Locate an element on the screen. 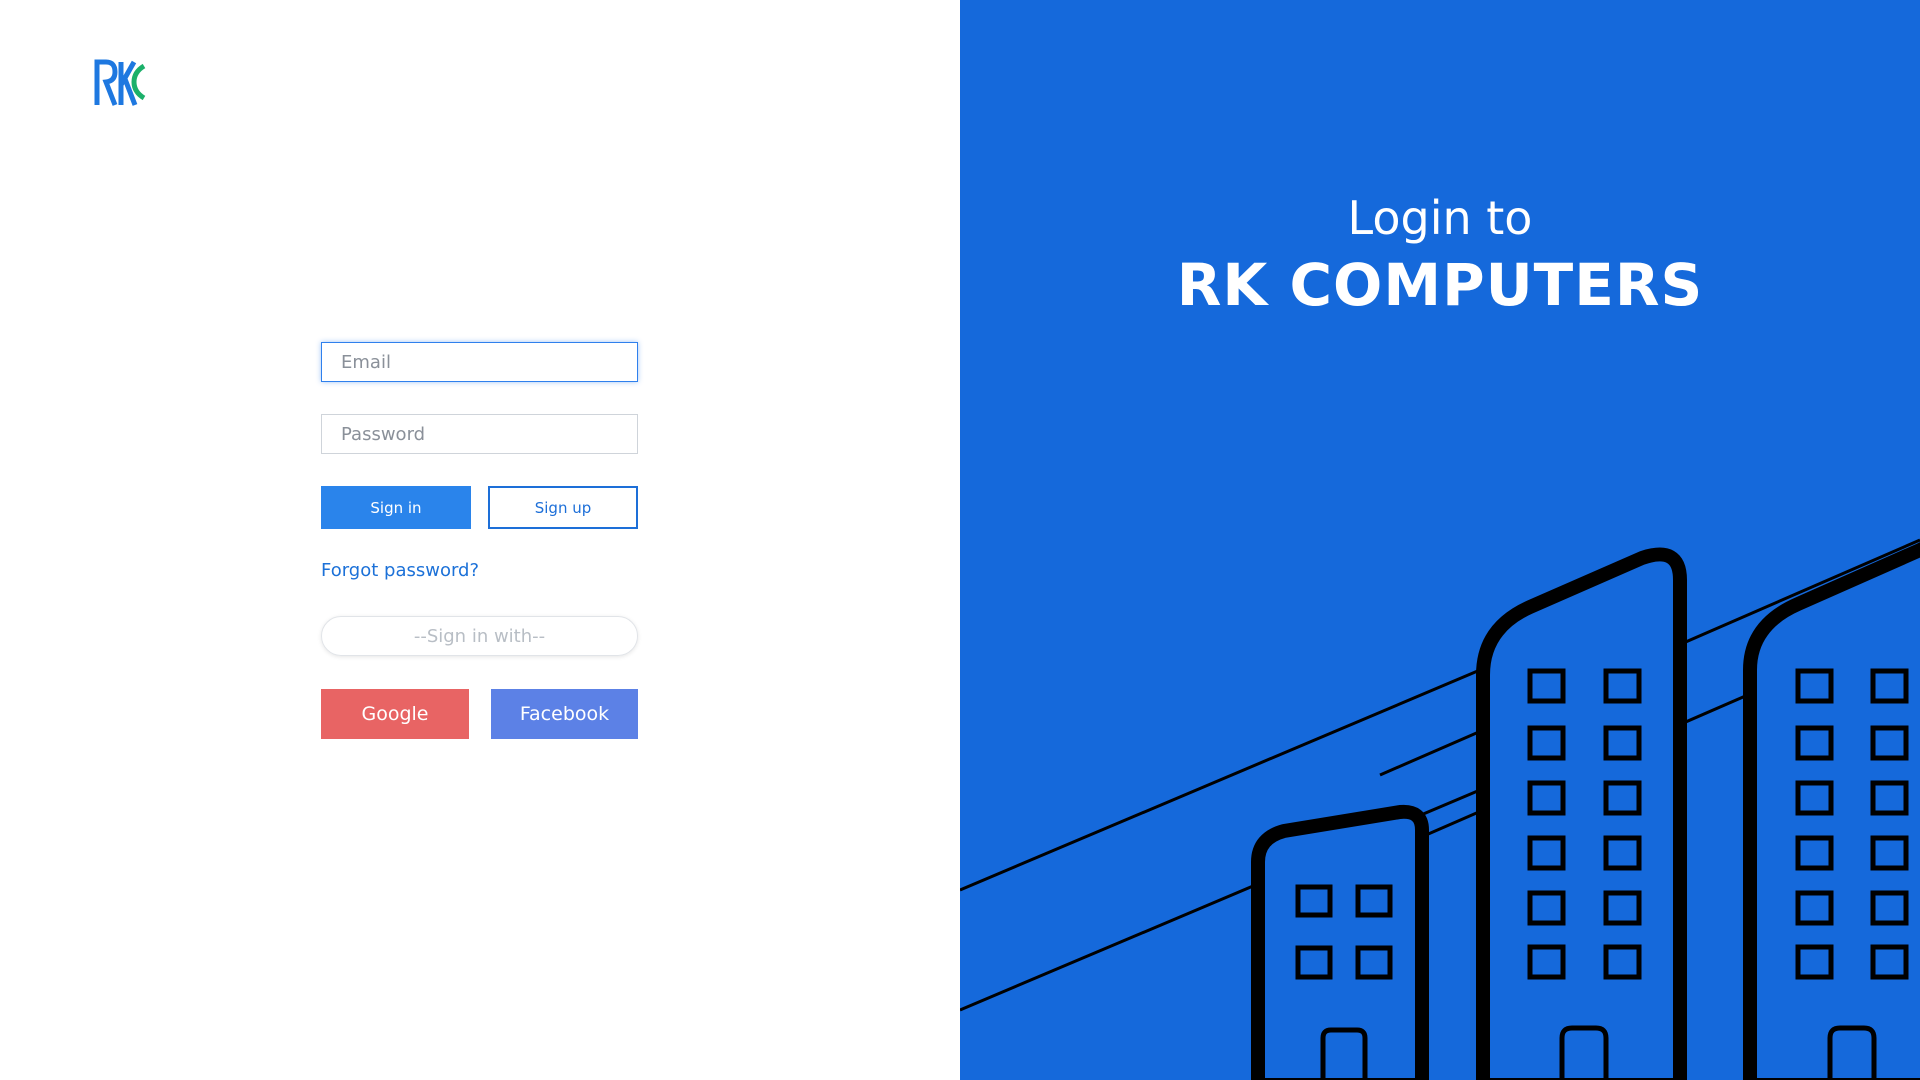  sign-in-with-divider: --Sign in with-- is located at coordinates (479, 636).